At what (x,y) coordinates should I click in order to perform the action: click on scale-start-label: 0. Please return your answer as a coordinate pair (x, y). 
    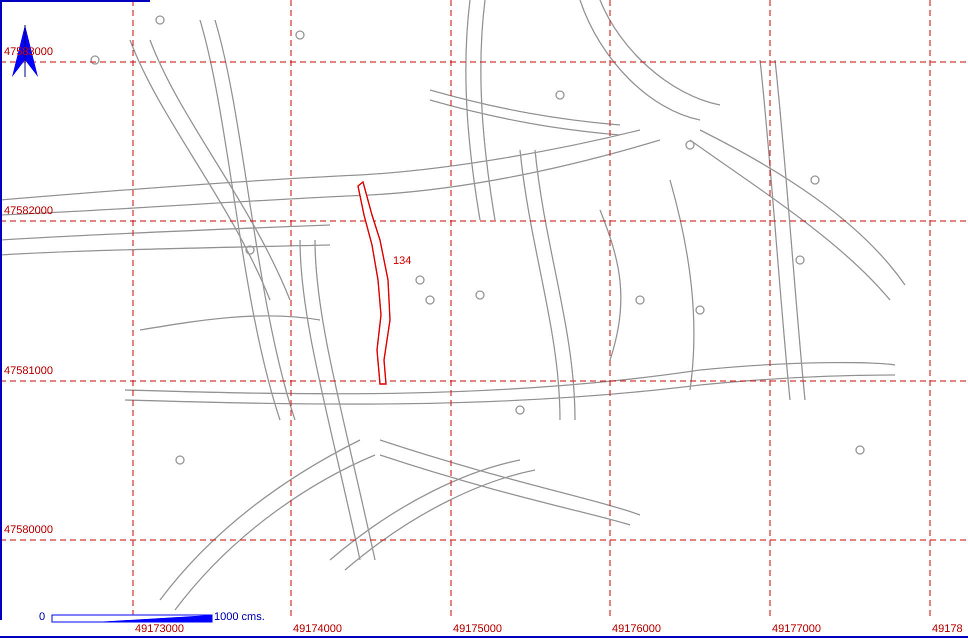
    Looking at the image, I should click on (42, 617).